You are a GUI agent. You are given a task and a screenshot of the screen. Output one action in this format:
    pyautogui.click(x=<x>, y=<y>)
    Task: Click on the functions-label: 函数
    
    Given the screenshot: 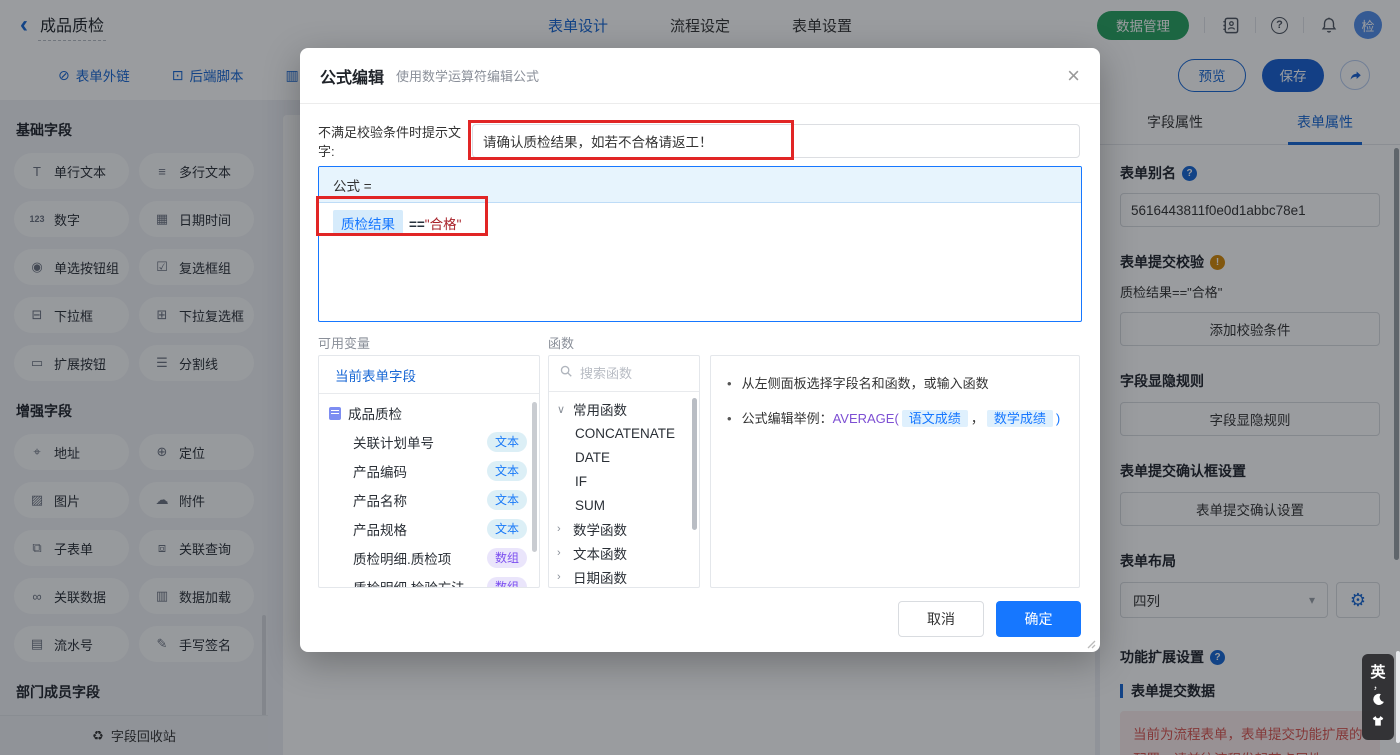 What is the action you would take?
    pyautogui.click(x=561, y=343)
    